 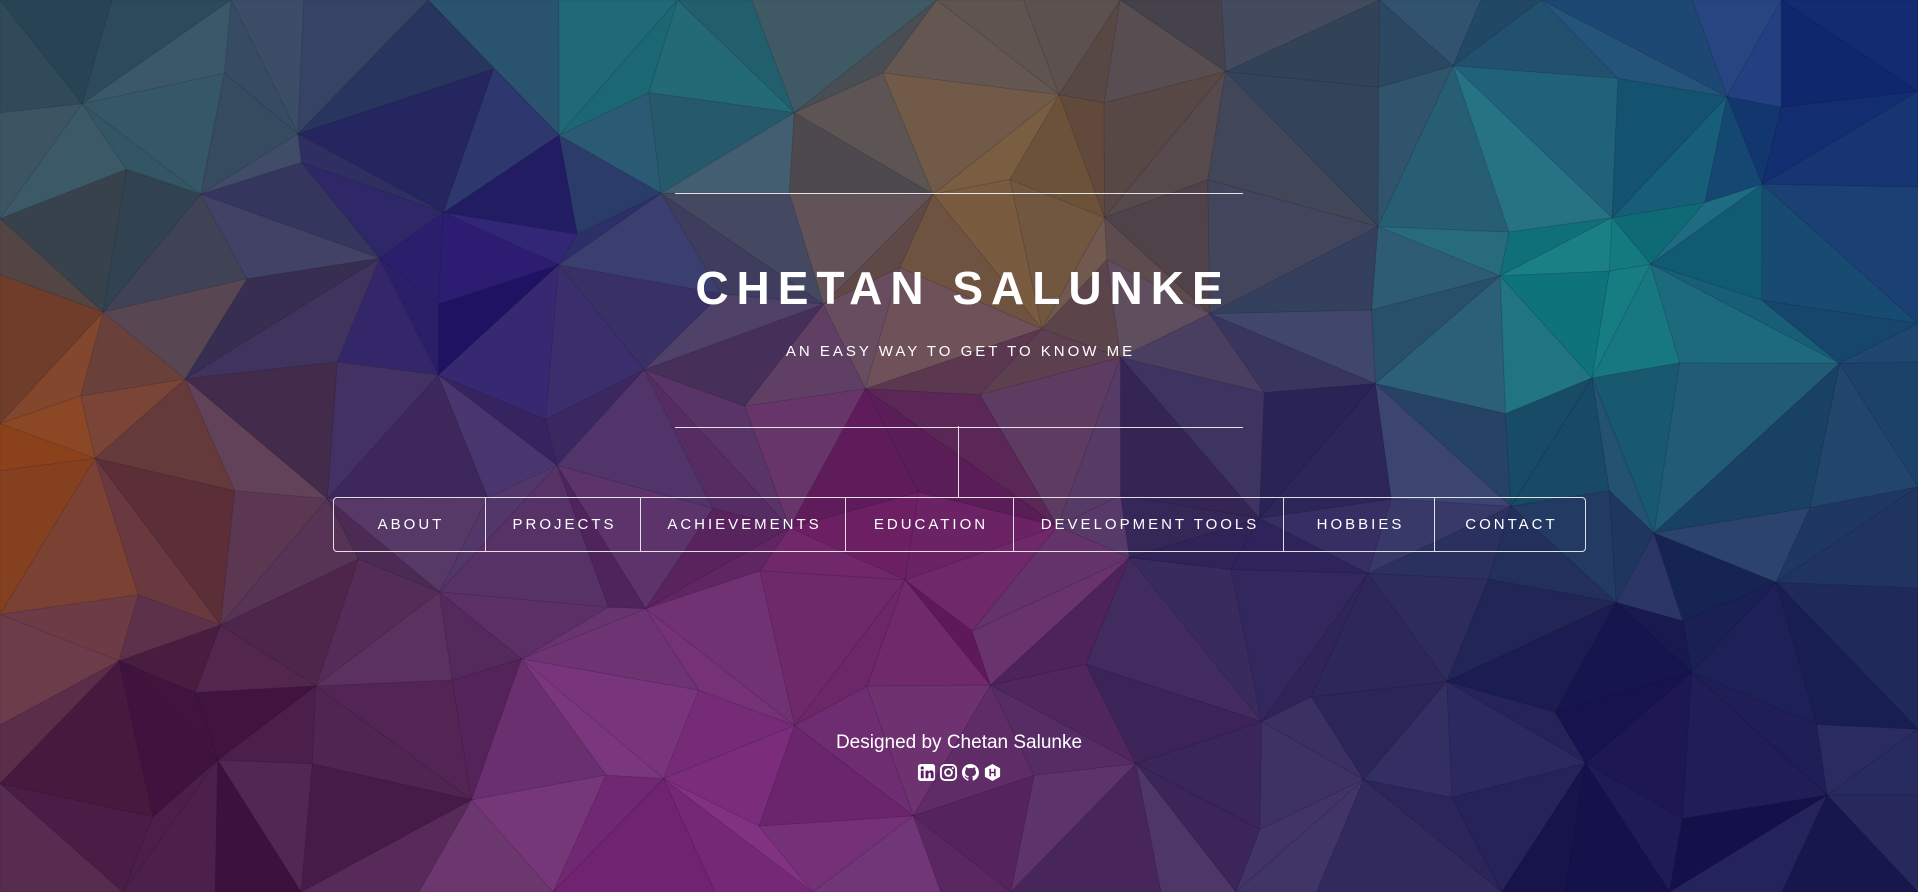 I want to click on nav-about: ABOUT, so click(x=409, y=524).